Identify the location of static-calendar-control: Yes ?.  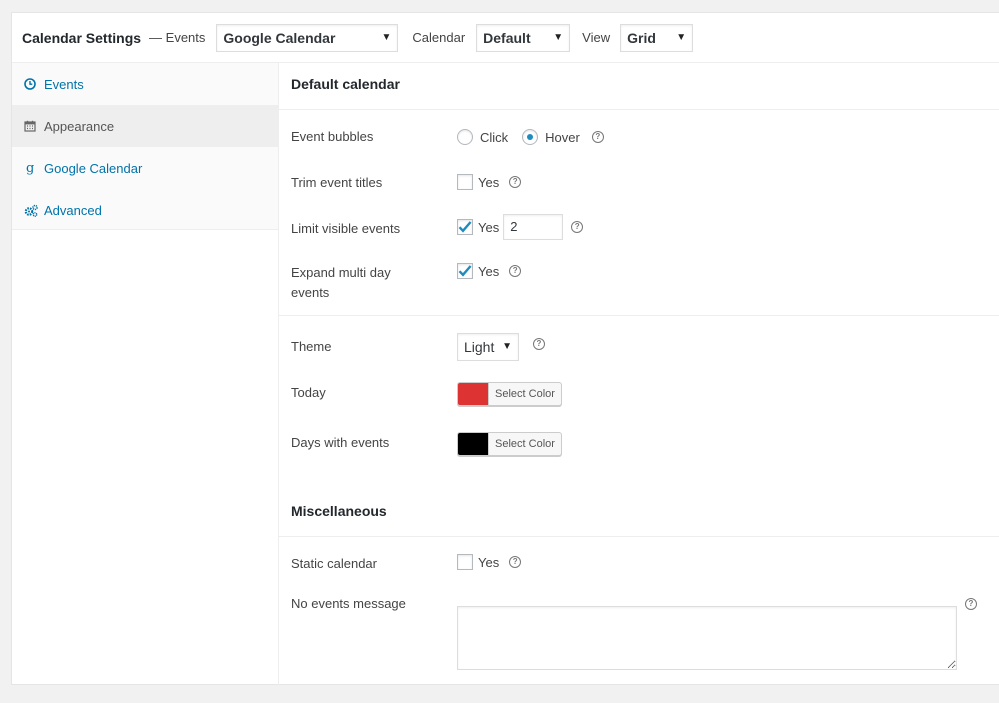
(489, 562).